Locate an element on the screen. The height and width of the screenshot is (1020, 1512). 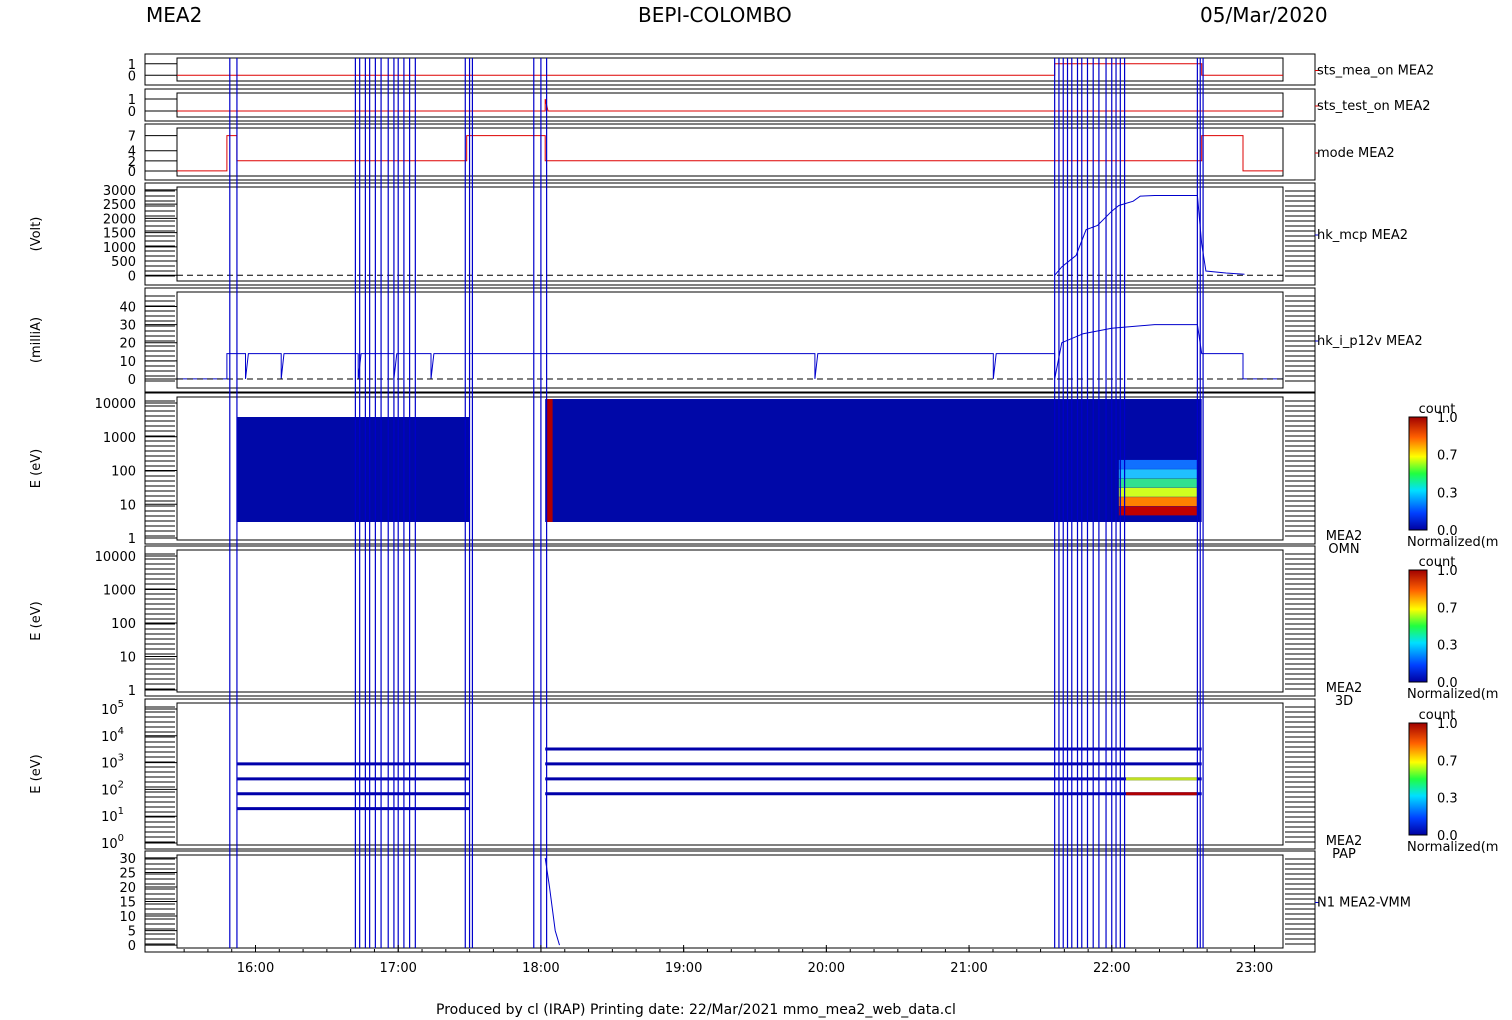
header-left-label: MEA2 is located at coordinates (174, 15).